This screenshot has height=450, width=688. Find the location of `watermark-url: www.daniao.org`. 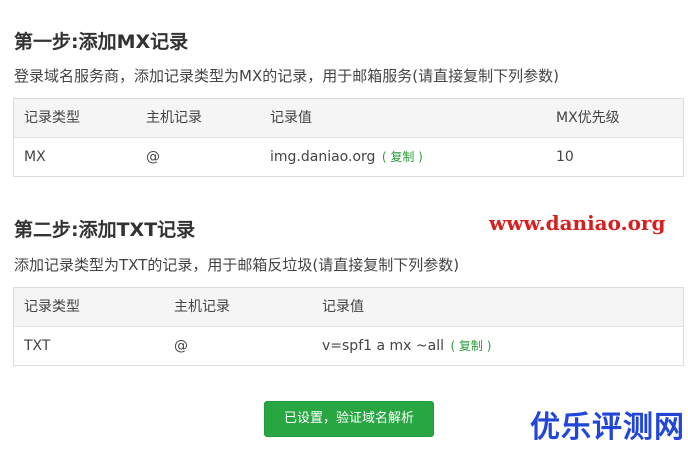

watermark-url: www.daniao.org is located at coordinates (577, 223).